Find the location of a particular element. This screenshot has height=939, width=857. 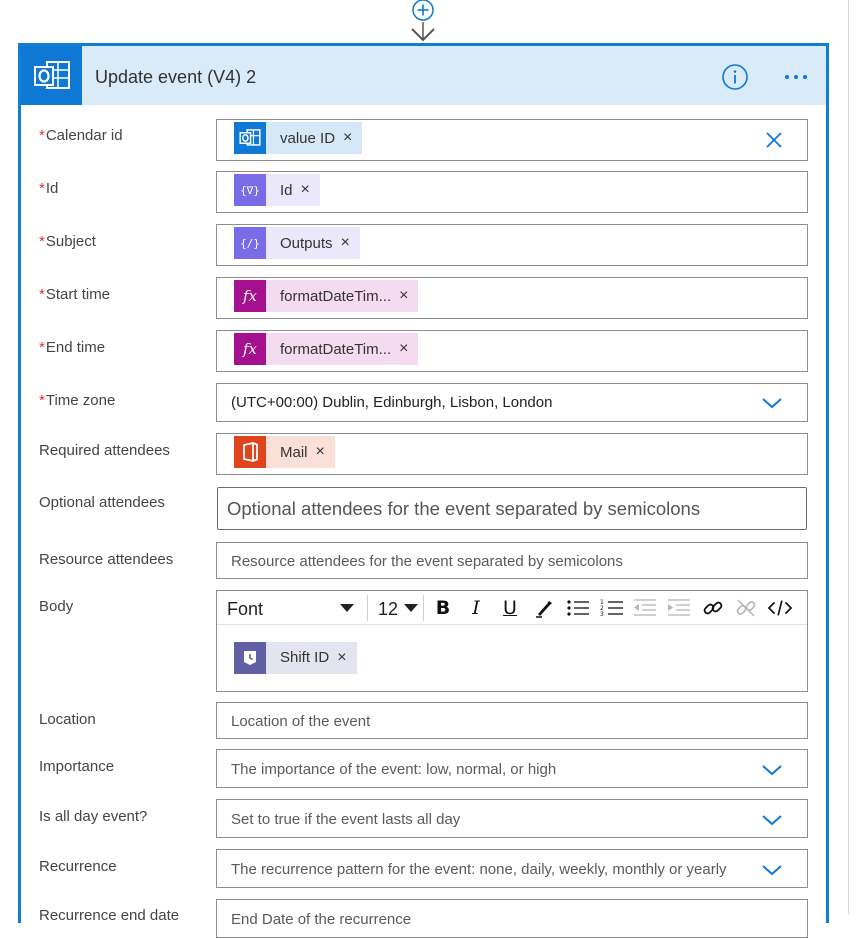

is-all-day-label: Is all day event? is located at coordinates (93, 816).